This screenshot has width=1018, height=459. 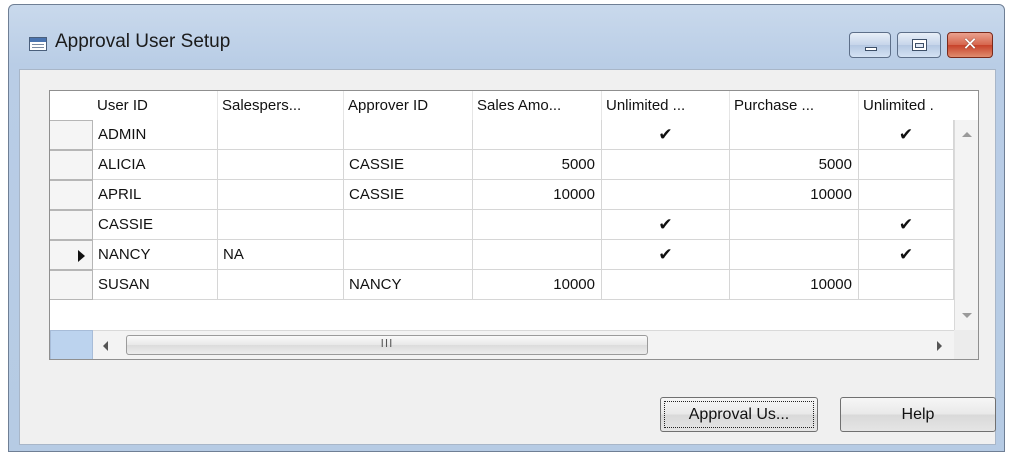 I want to click on cell-user-id: APRIL, so click(x=155, y=195).